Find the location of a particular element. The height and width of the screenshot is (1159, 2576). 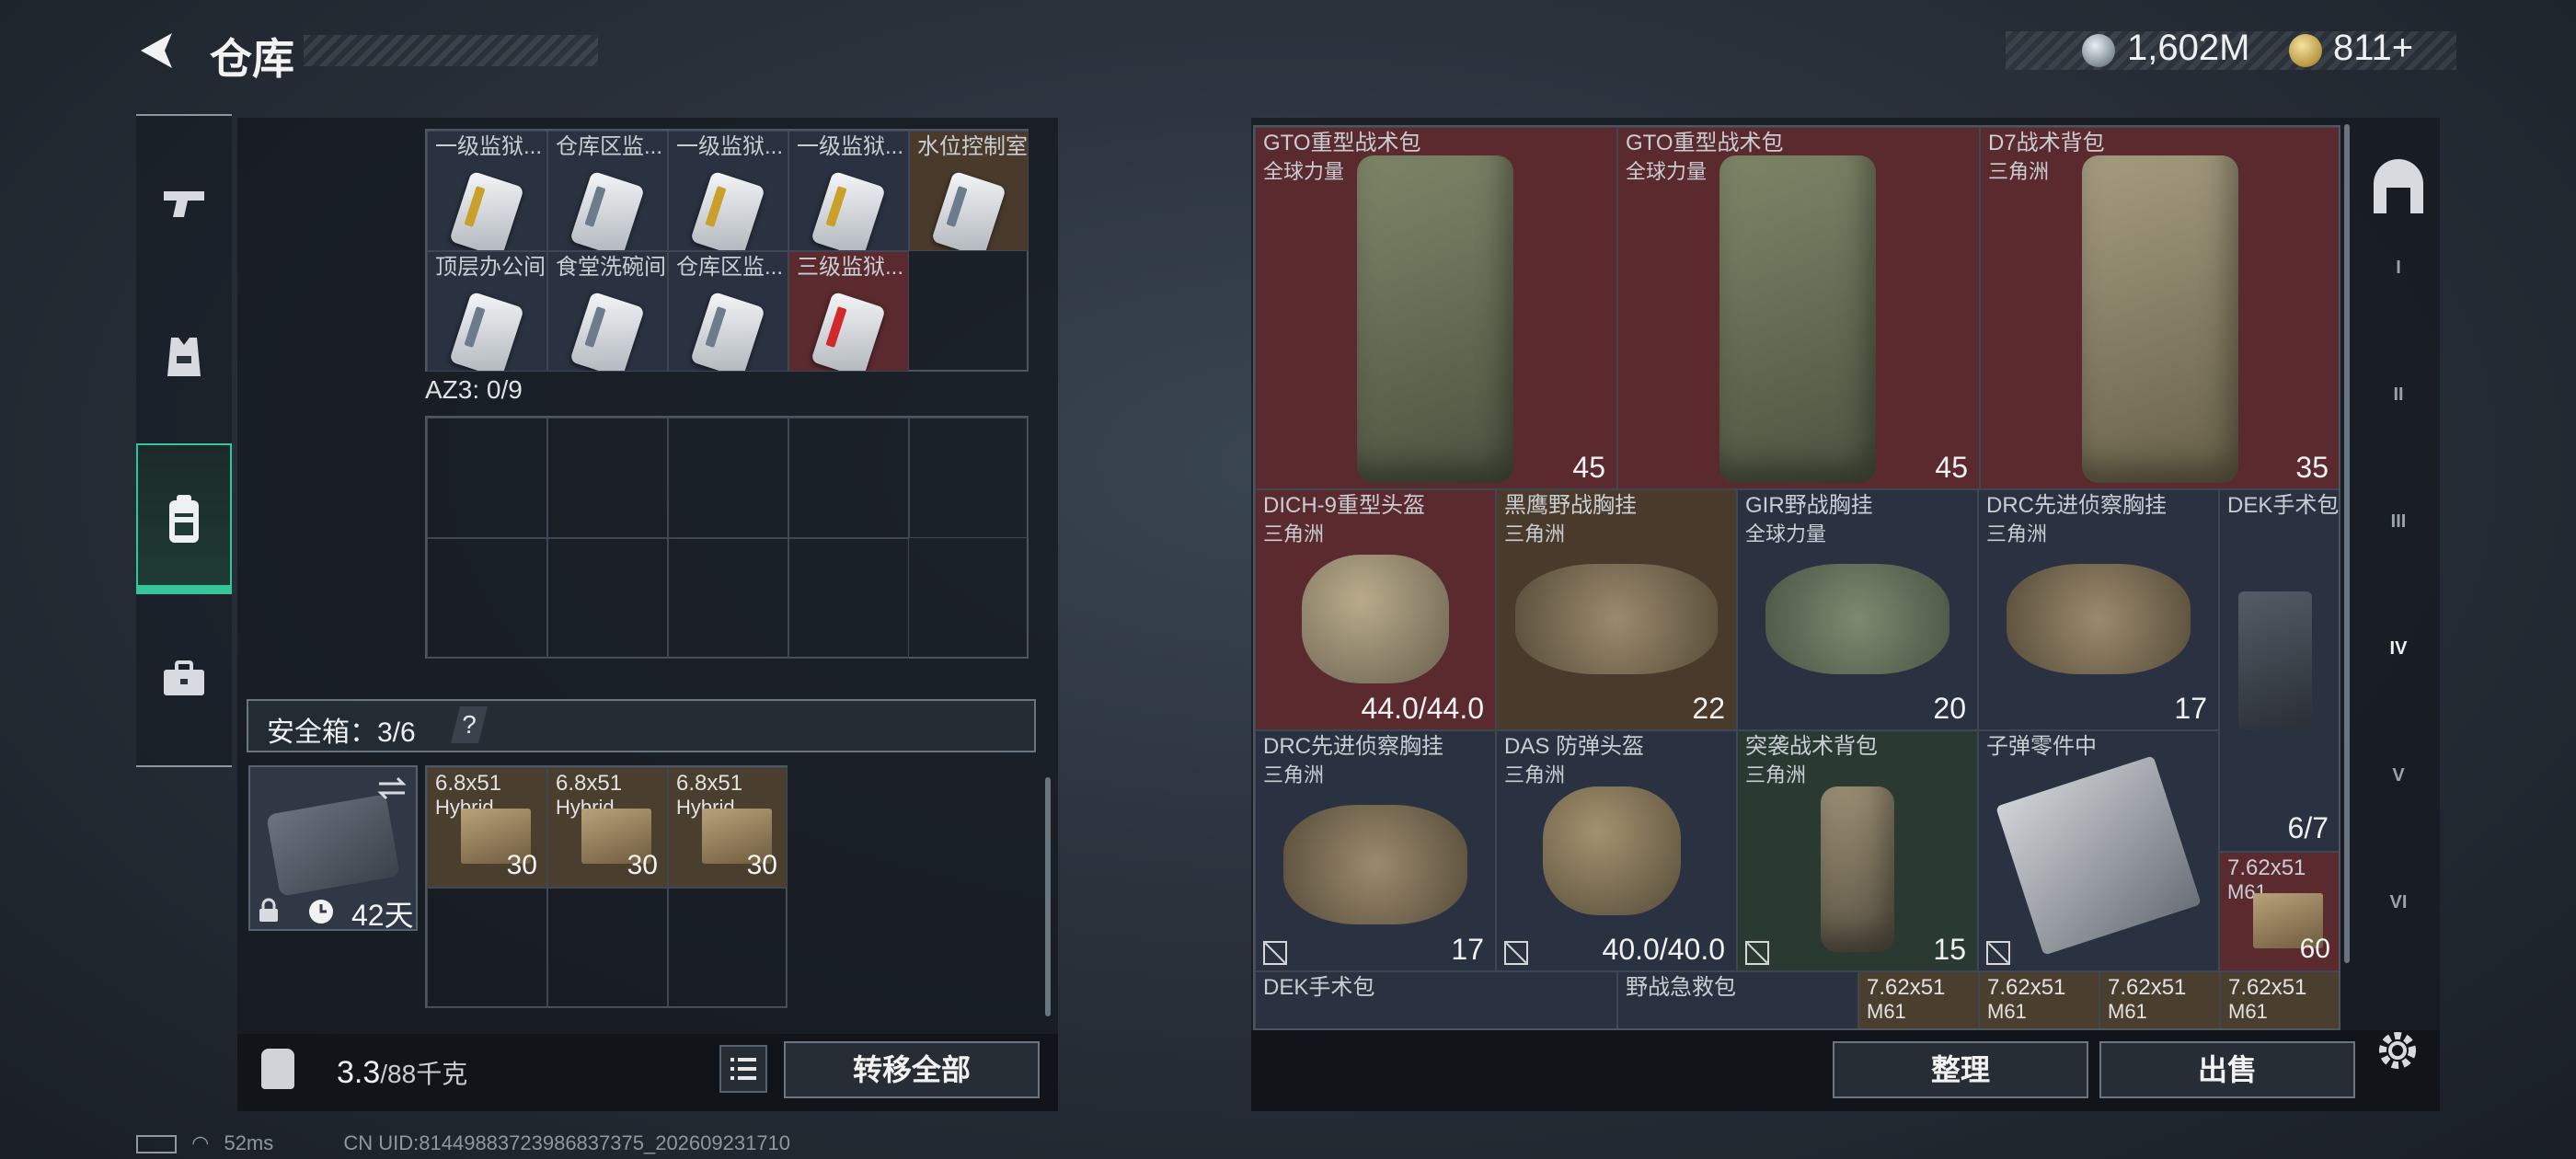

transfer-all-button: 转移全部 is located at coordinates (912, 1069).